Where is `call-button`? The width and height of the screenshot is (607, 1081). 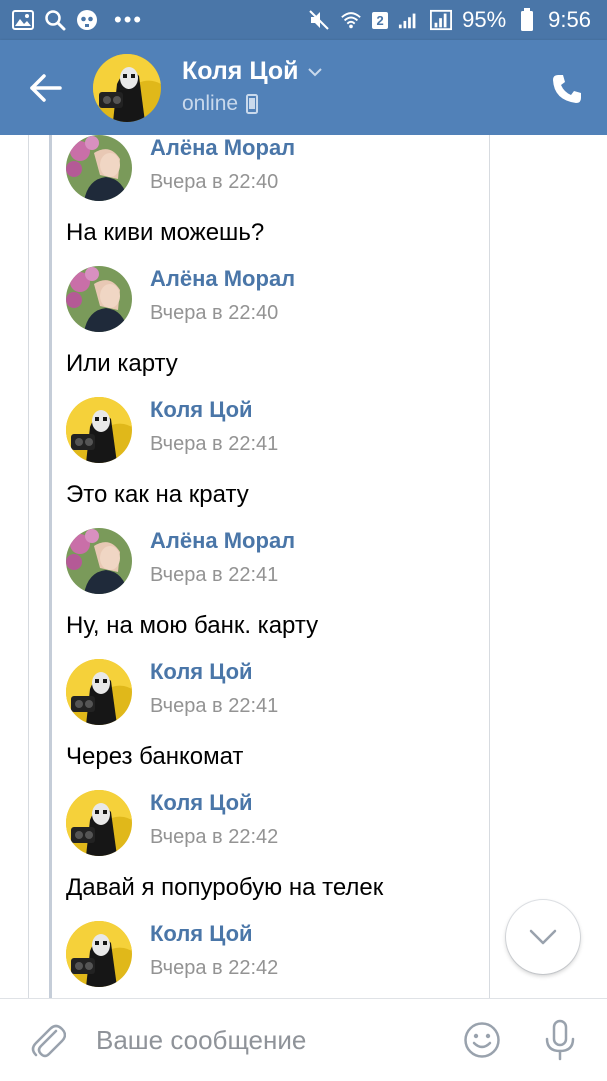
call-button is located at coordinates (567, 89).